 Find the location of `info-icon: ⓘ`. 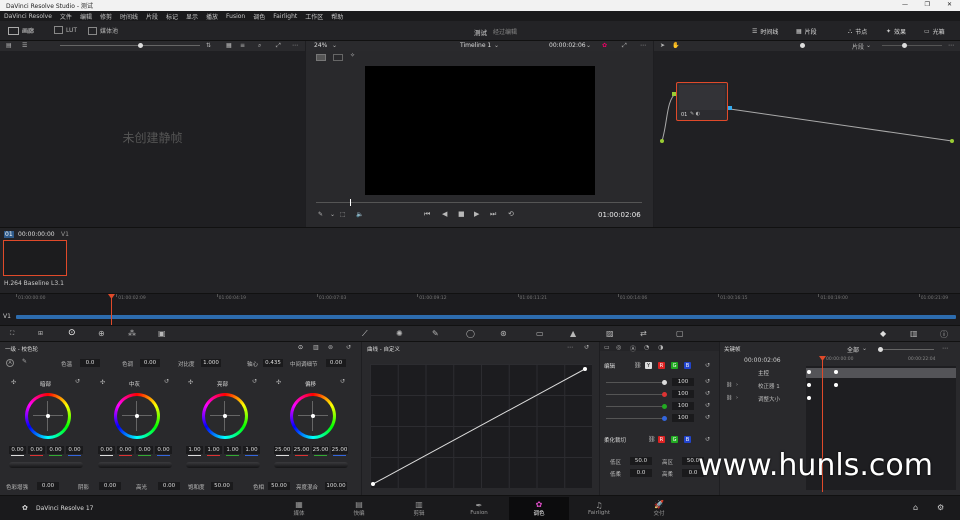

info-icon: ⓘ is located at coordinates (944, 334).